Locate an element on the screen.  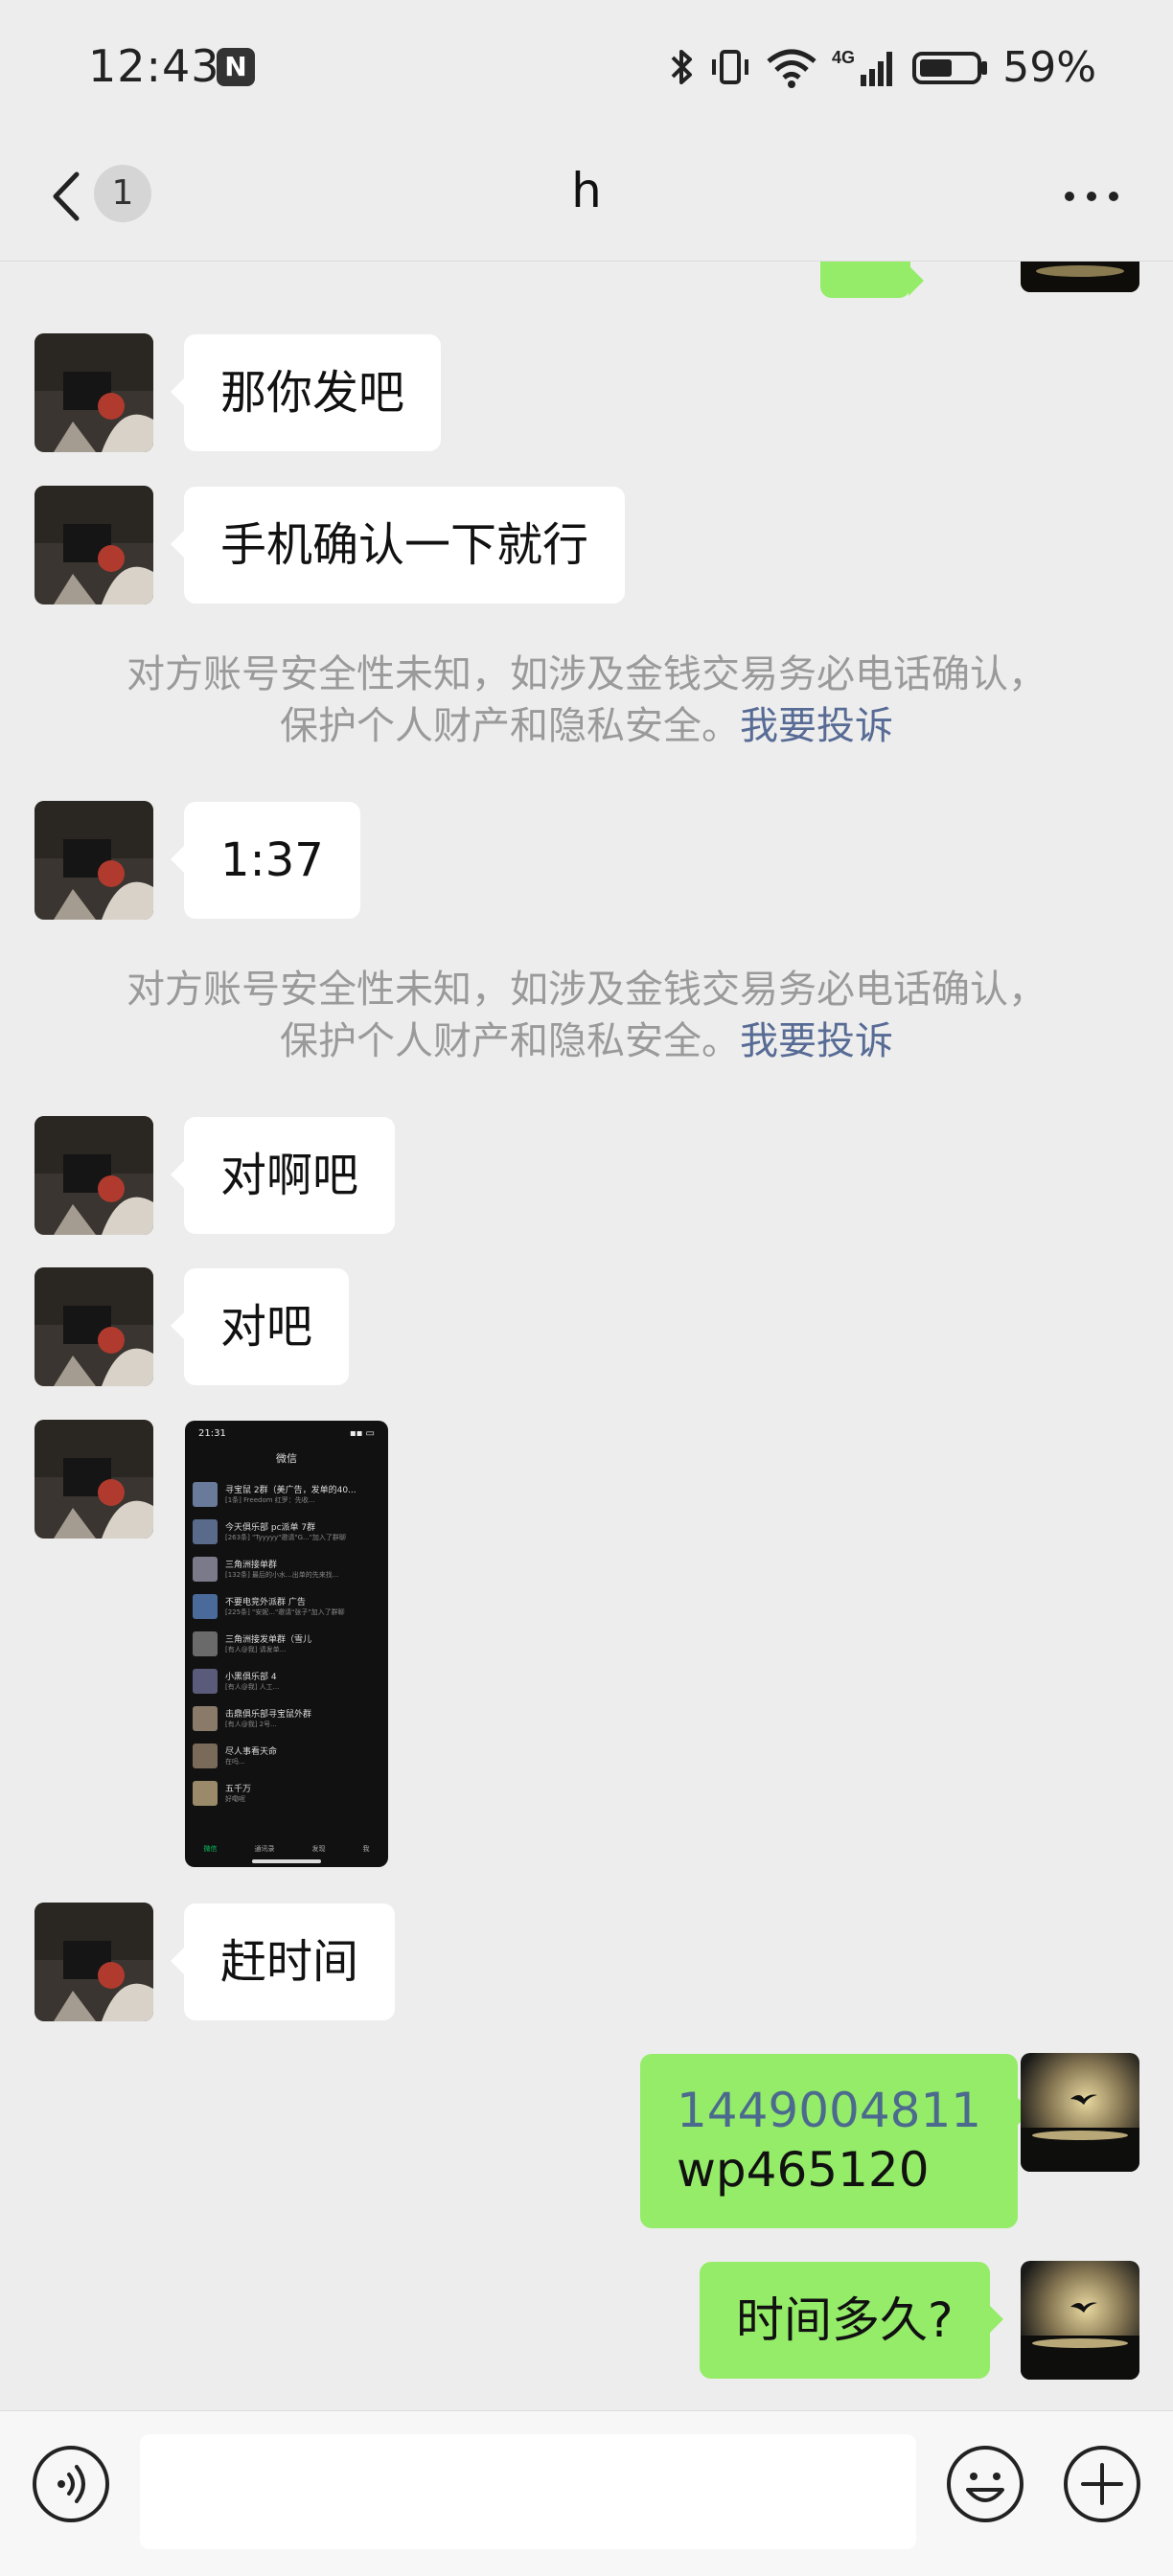
screenshot-chat-row: 不要电竞外派群 广告 [225条] "安妮..."邀请"张子"加入了群聊 is located at coordinates (286, 1606).